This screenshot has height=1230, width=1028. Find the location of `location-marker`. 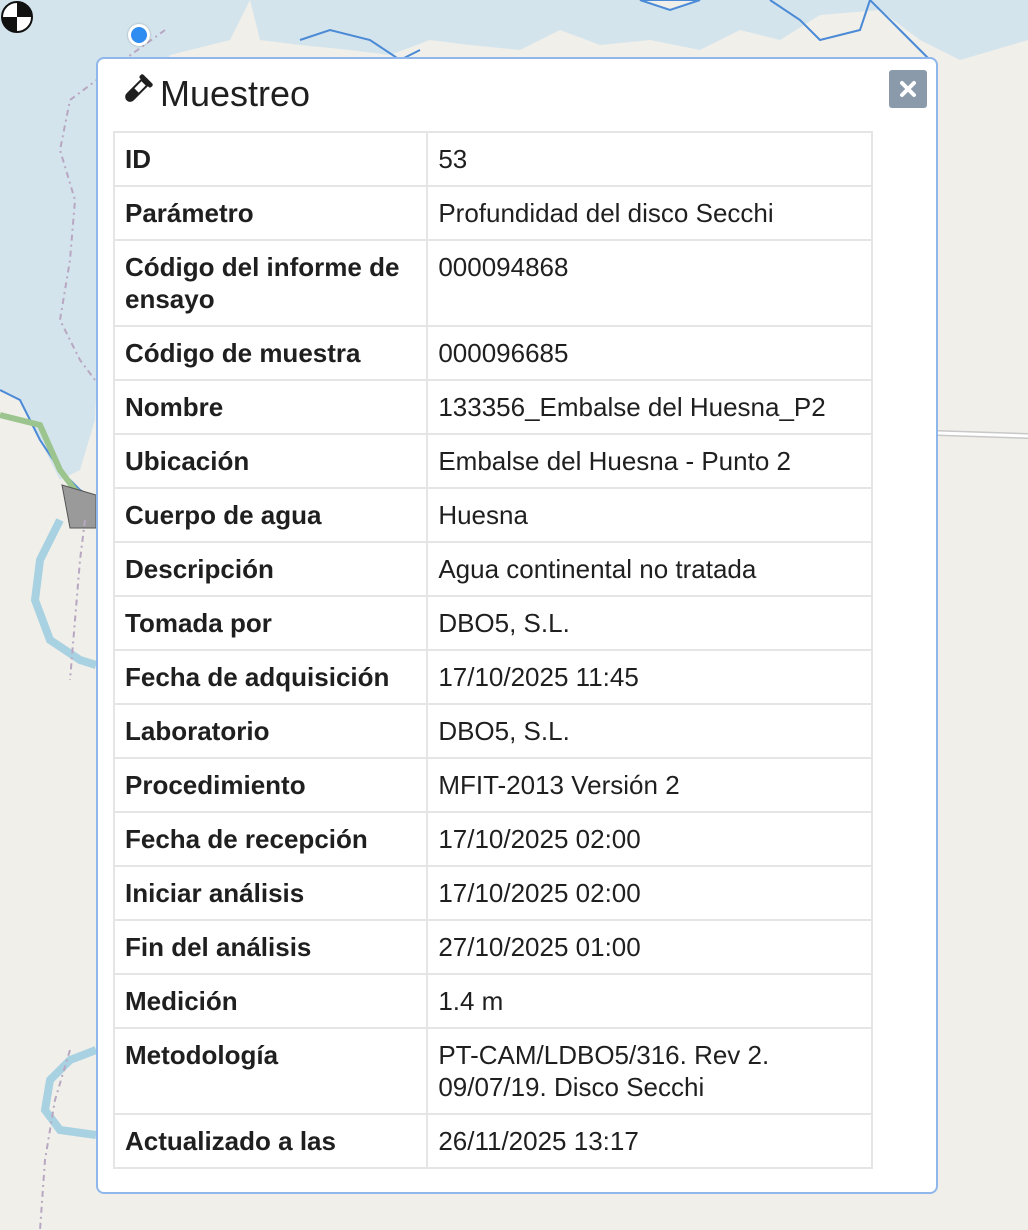

location-marker is located at coordinates (139, 35).